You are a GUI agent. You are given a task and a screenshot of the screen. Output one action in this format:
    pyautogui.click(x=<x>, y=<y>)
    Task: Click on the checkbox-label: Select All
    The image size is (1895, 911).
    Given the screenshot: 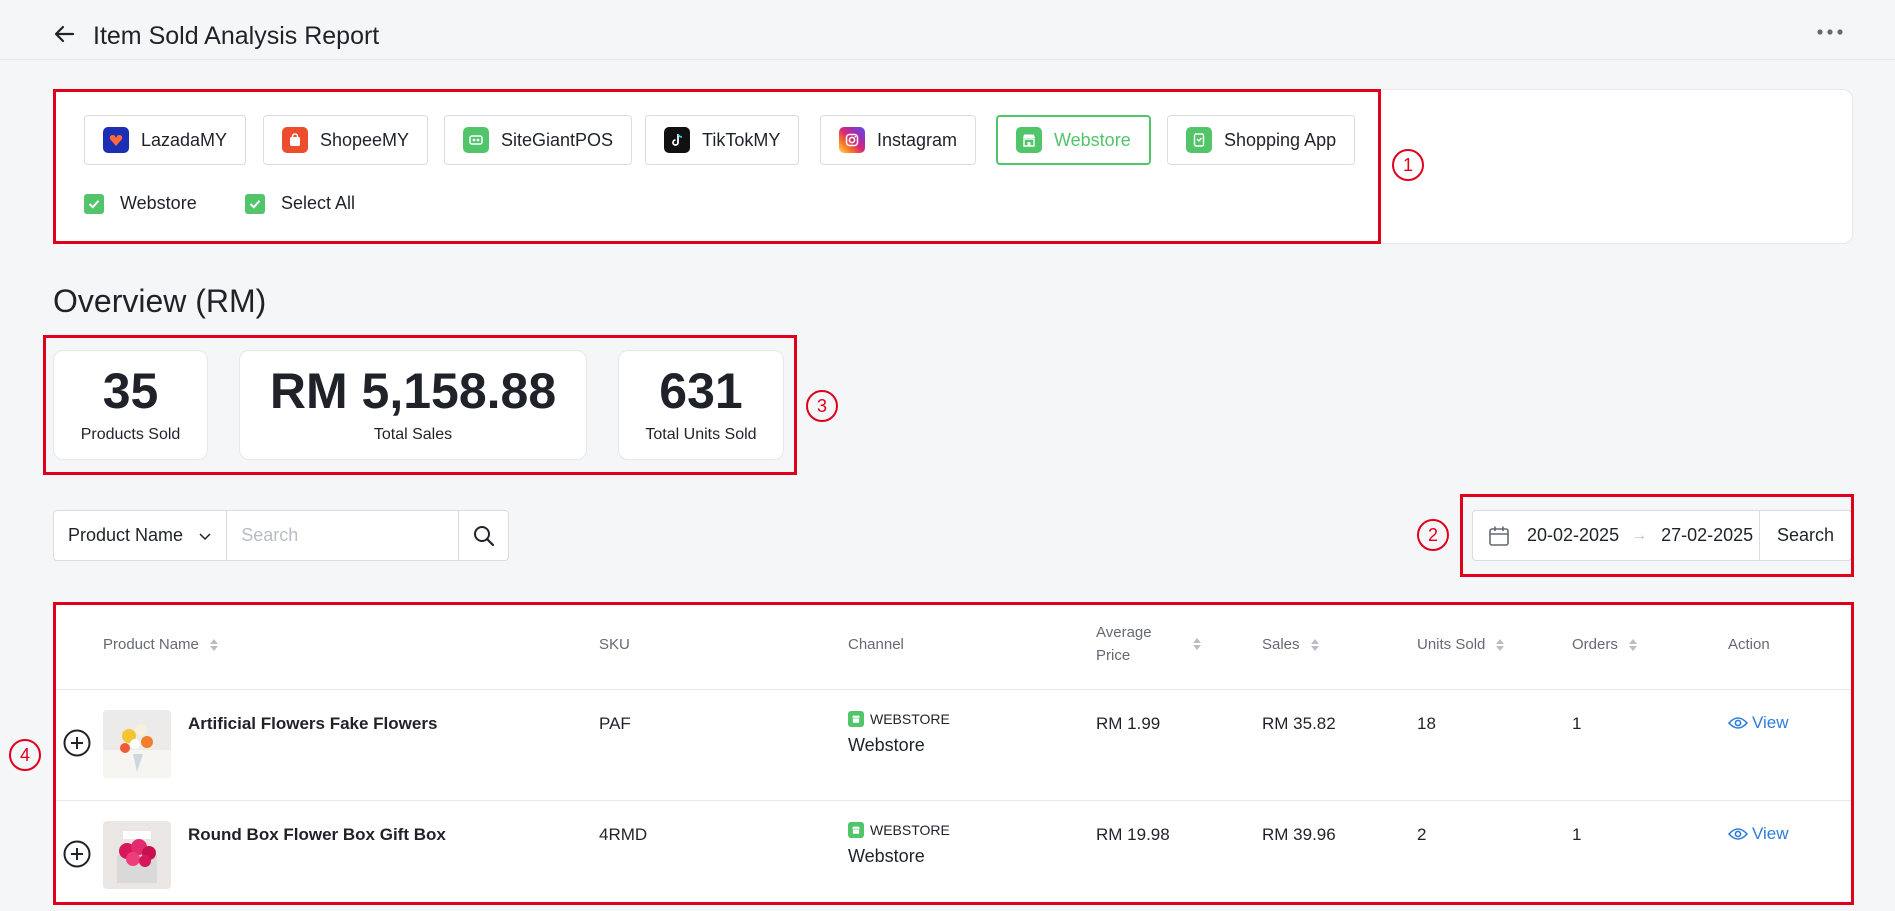 What is the action you would take?
    pyautogui.click(x=318, y=203)
    